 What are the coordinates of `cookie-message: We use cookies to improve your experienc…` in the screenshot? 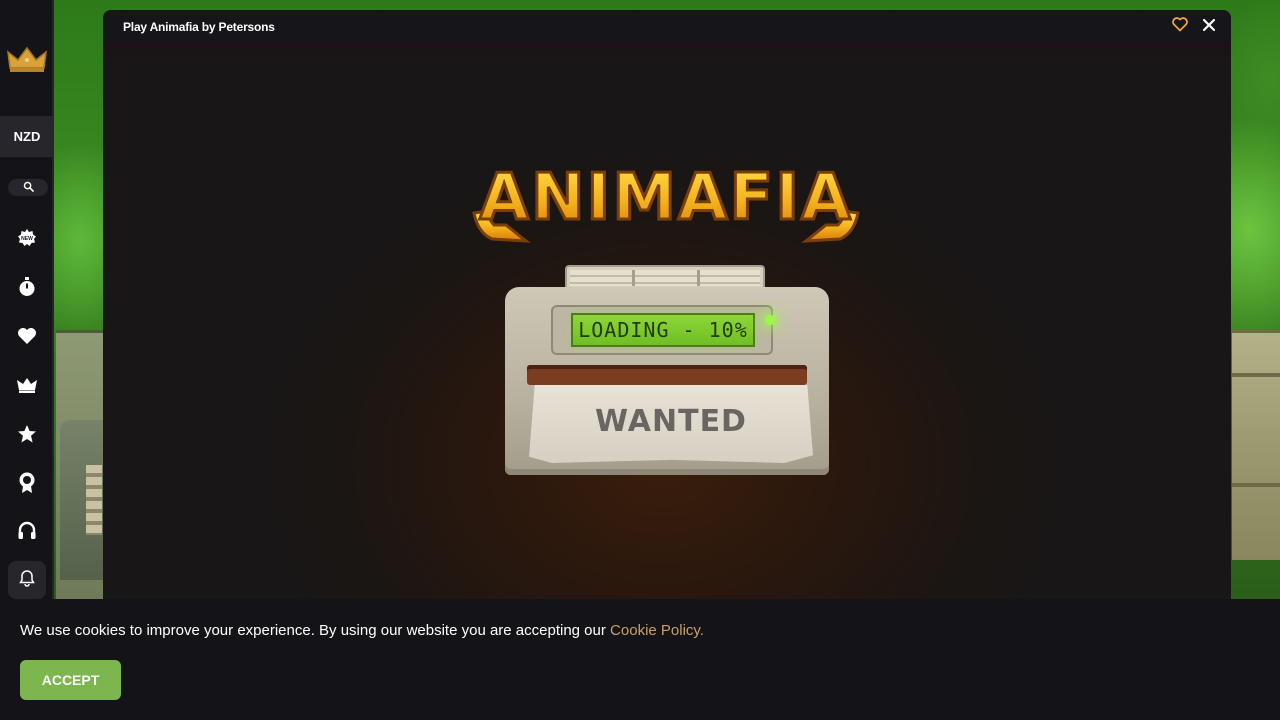 It's located at (362, 630).